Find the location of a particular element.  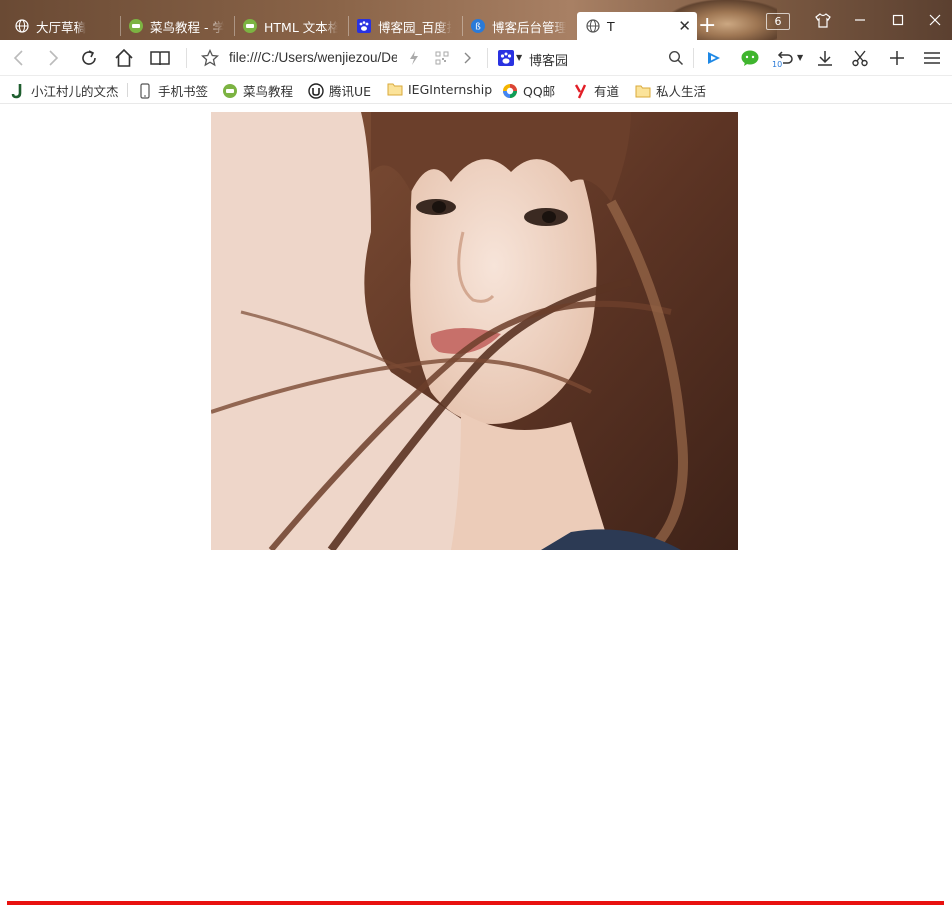

tab-label: 菜鸟教程 - 学 is located at coordinates (187, 27).